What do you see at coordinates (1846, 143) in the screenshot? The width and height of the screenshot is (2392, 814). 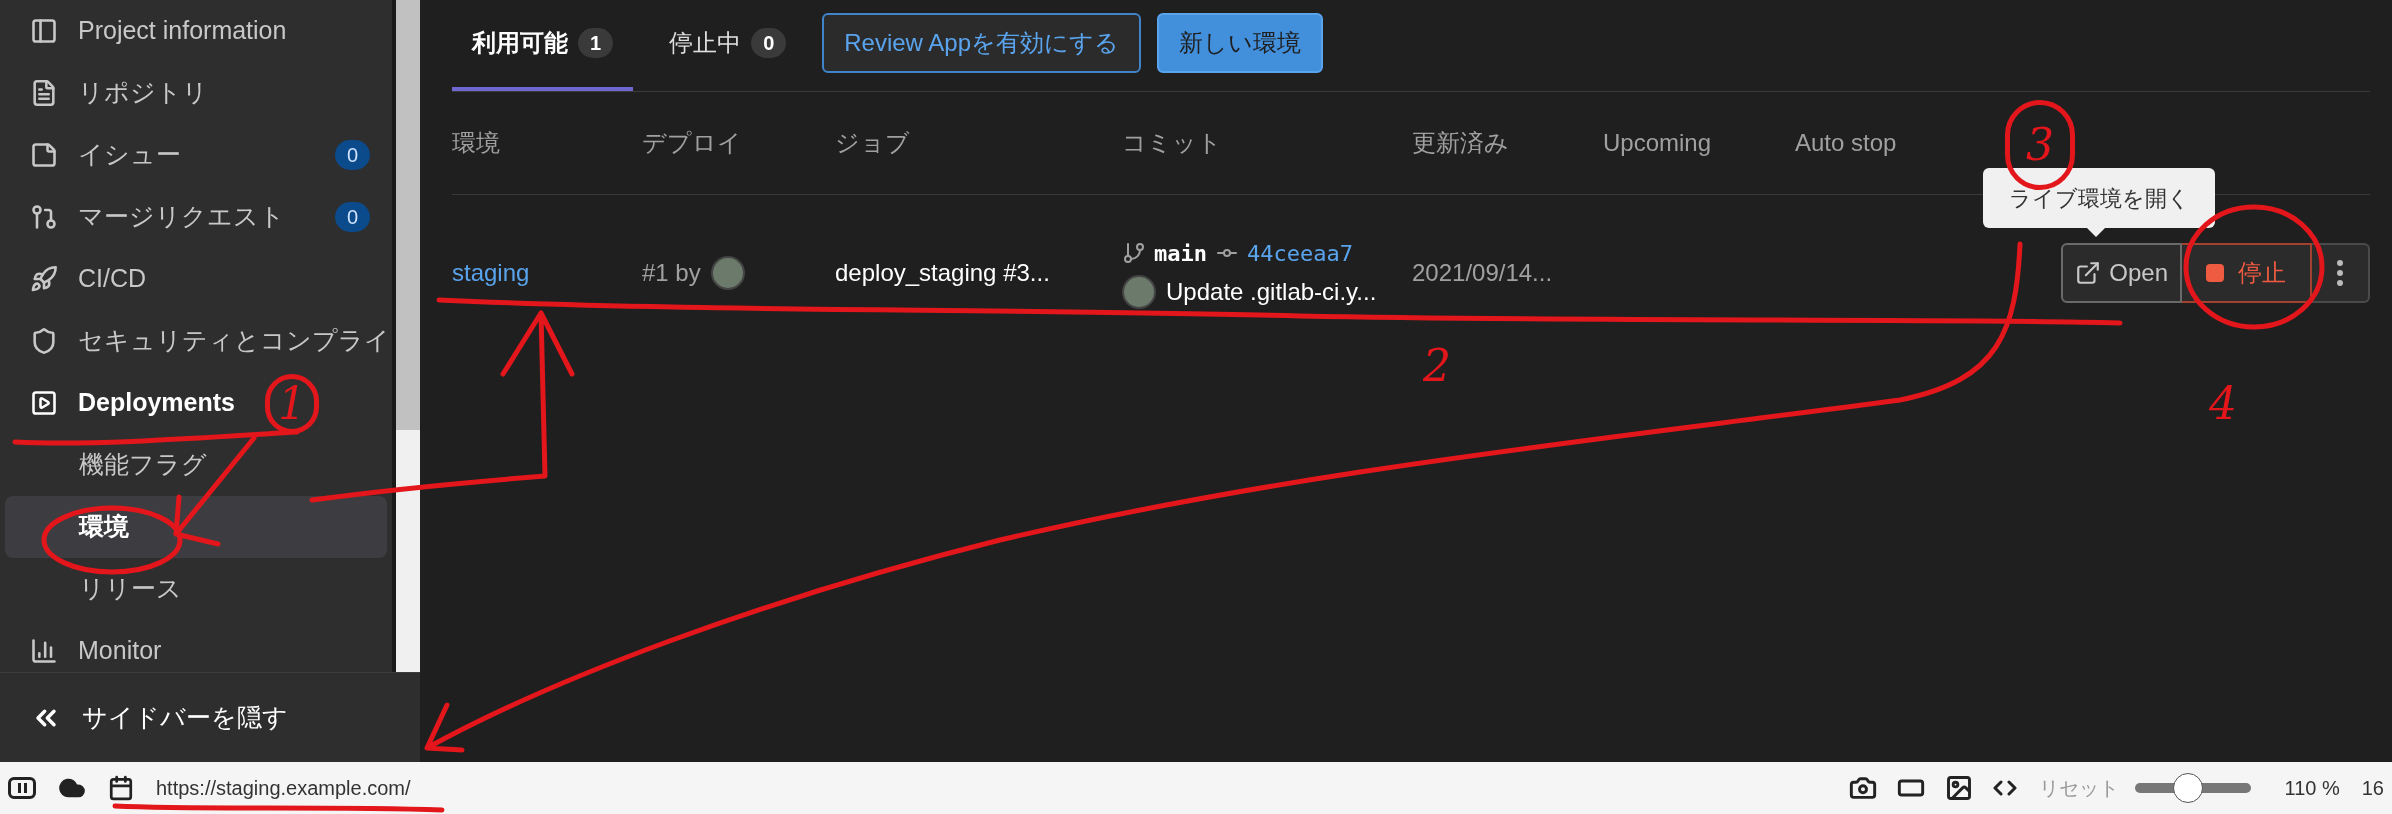 I see `column-header: Auto stop` at bounding box center [1846, 143].